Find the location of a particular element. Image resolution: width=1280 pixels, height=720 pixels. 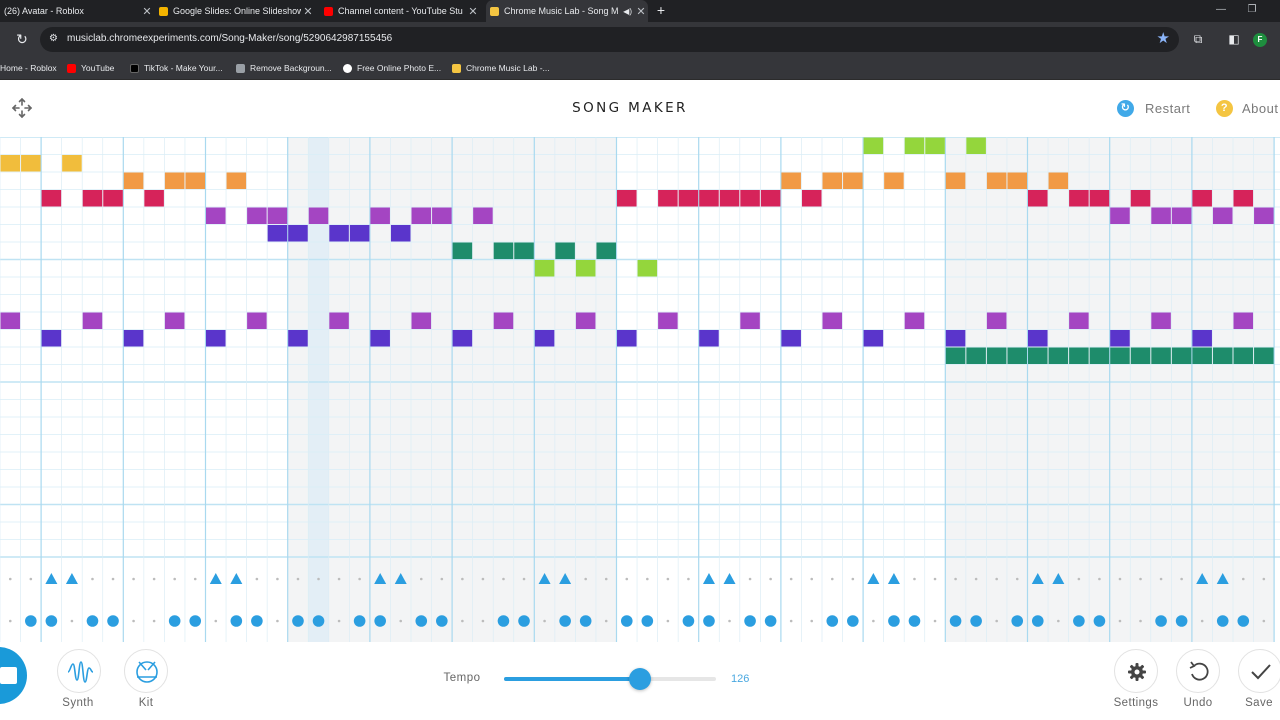

bookmark-item: YouTube is located at coordinates (90, 68).